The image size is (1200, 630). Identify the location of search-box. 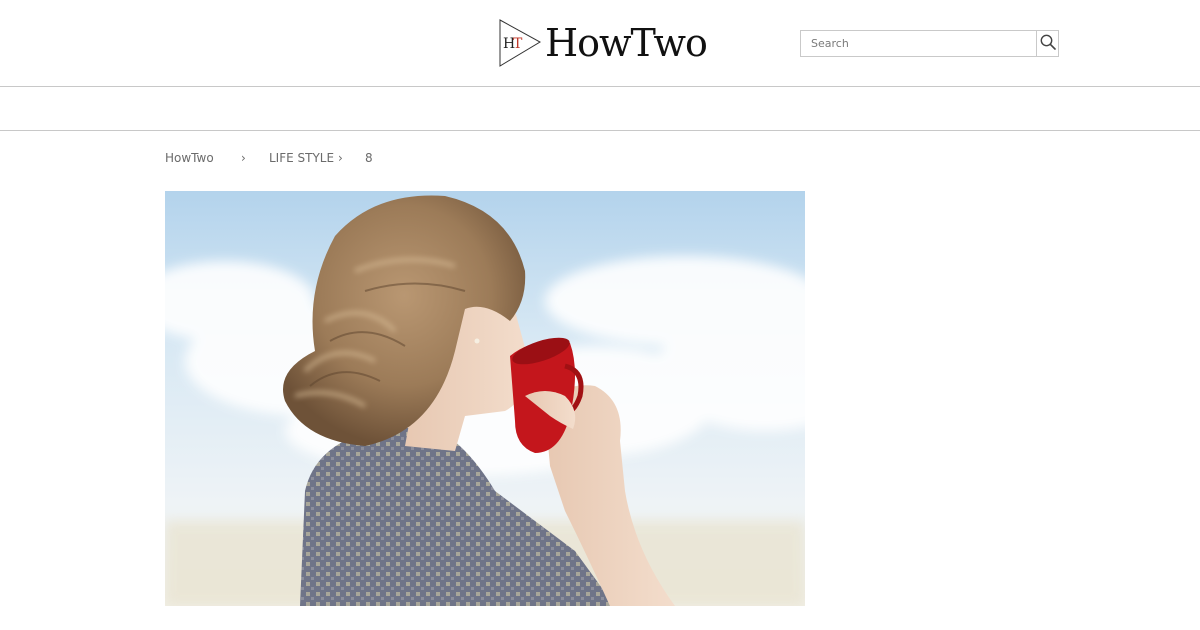
(929, 43).